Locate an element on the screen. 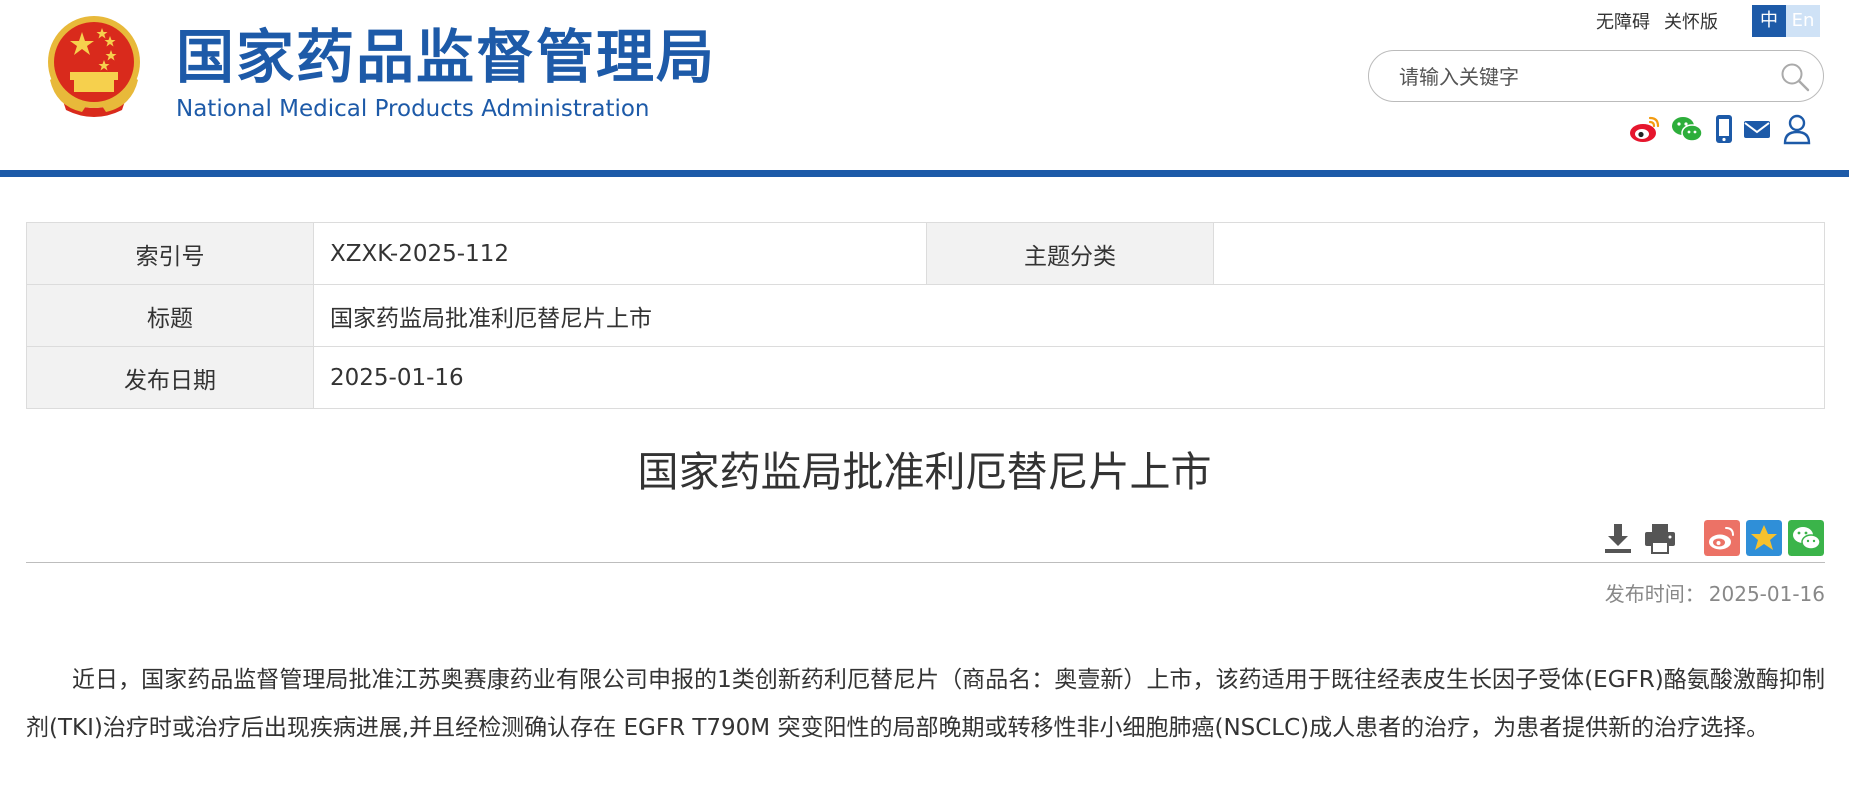  lang-chinese-button: 中 is located at coordinates (1769, 21).